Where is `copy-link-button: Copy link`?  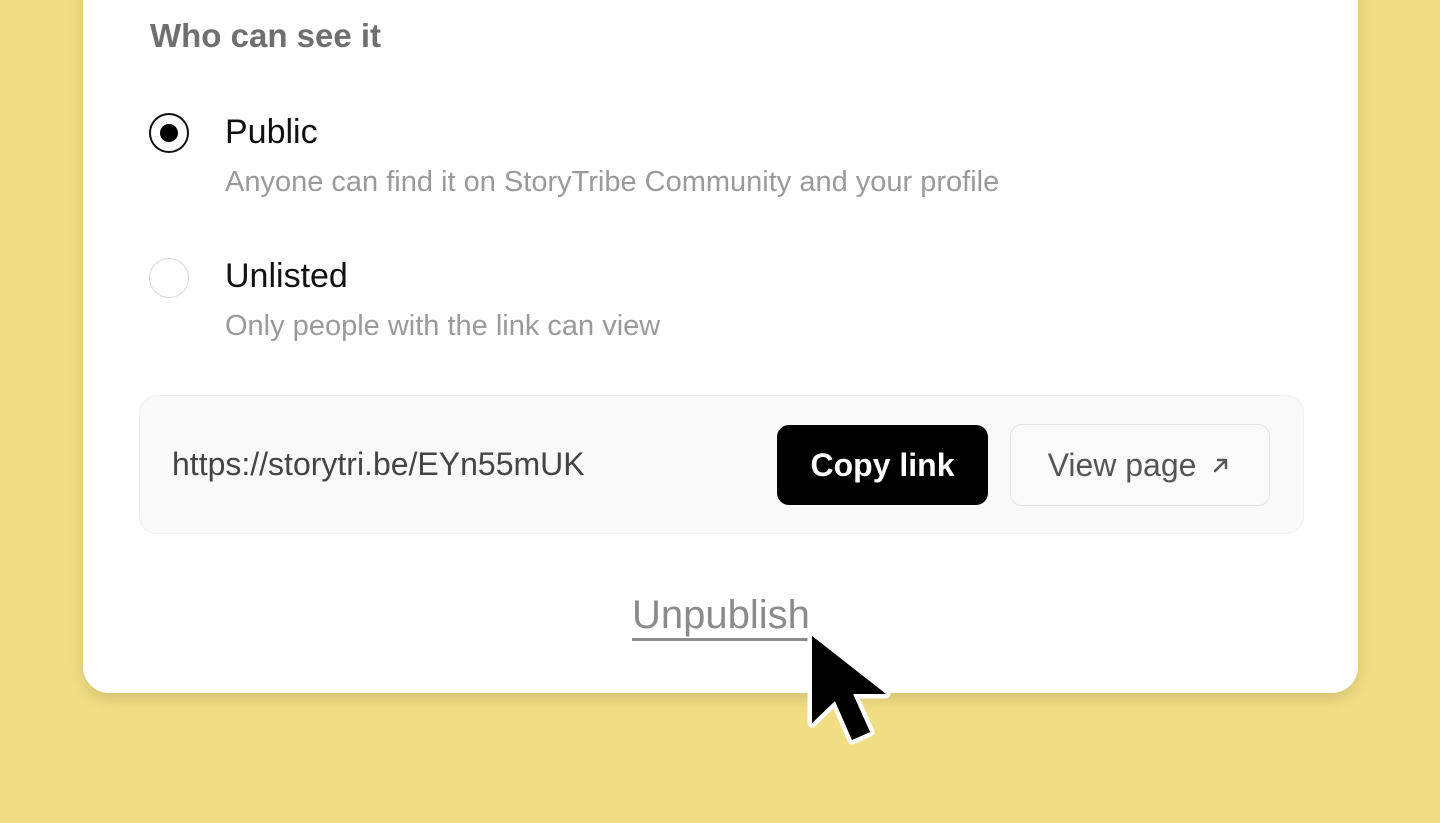
copy-link-button: Copy link is located at coordinates (882, 465).